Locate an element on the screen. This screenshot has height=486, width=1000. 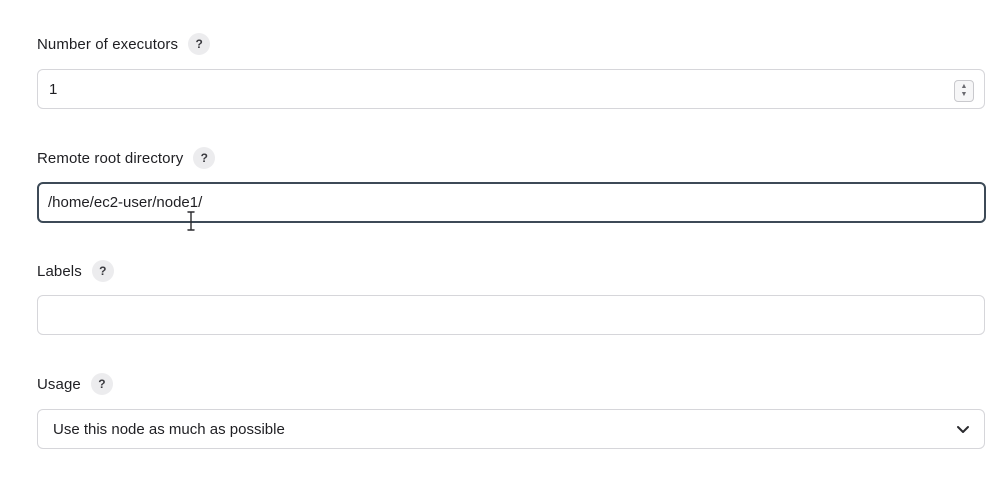
number-spinner-icon: ▲ ▼ is located at coordinates (964, 91).